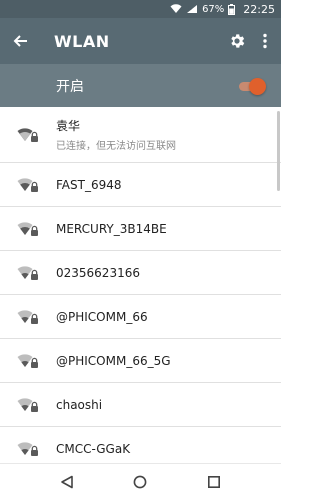 The width and height of the screenshot is (320, 500). I want to click on network-item-5: @PHICOMM_66_5G, so click(140, 361).